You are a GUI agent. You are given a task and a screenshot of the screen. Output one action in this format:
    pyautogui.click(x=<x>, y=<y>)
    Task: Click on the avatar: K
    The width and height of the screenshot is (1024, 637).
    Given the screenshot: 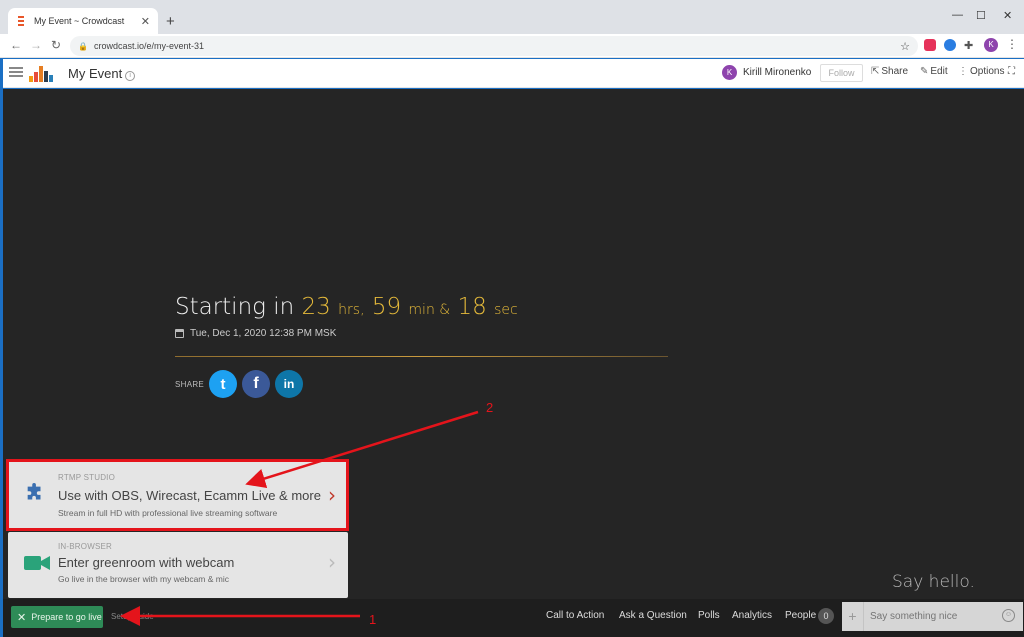 What is the action you would take?
    pyautogui.click(x=729, y=72)
    